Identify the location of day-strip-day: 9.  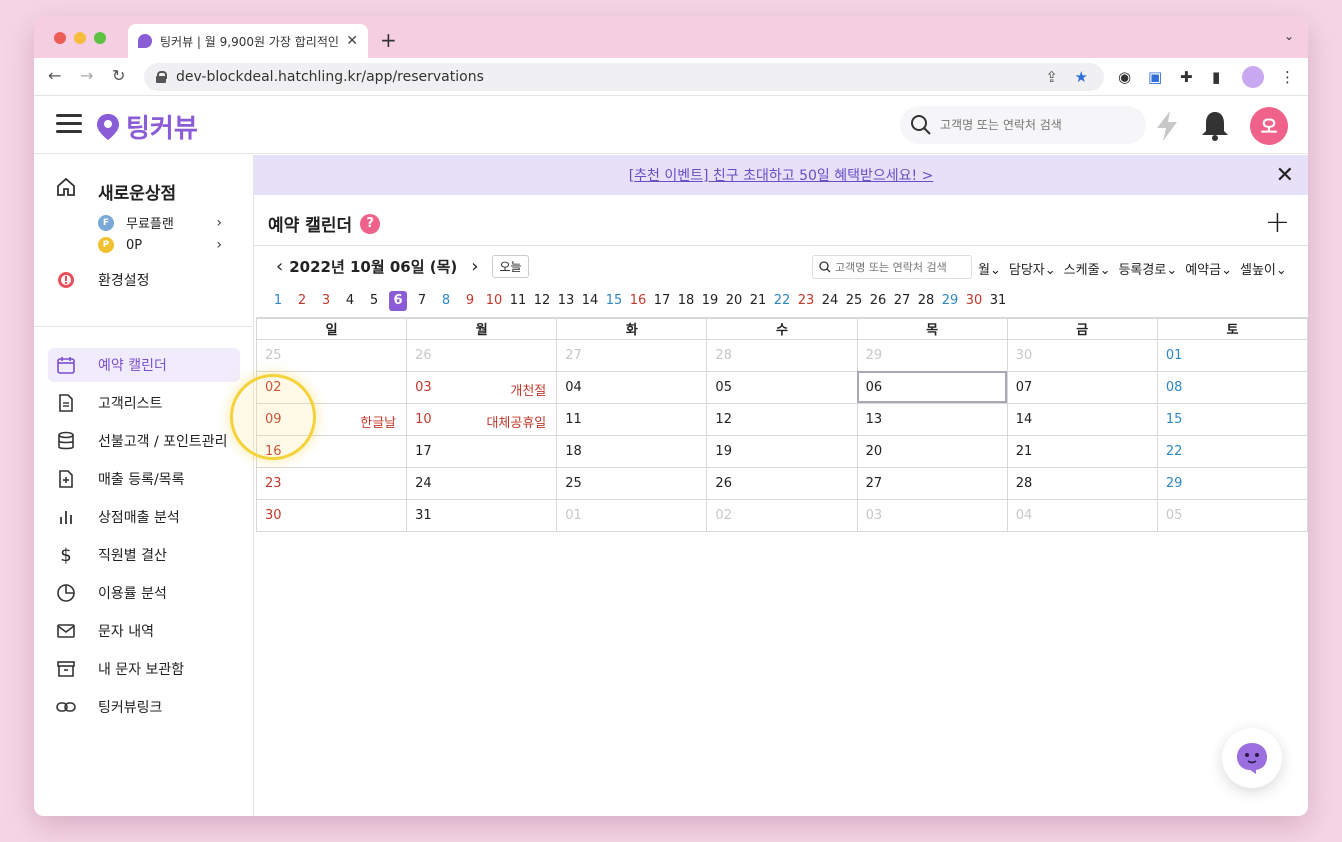
(470, 301).